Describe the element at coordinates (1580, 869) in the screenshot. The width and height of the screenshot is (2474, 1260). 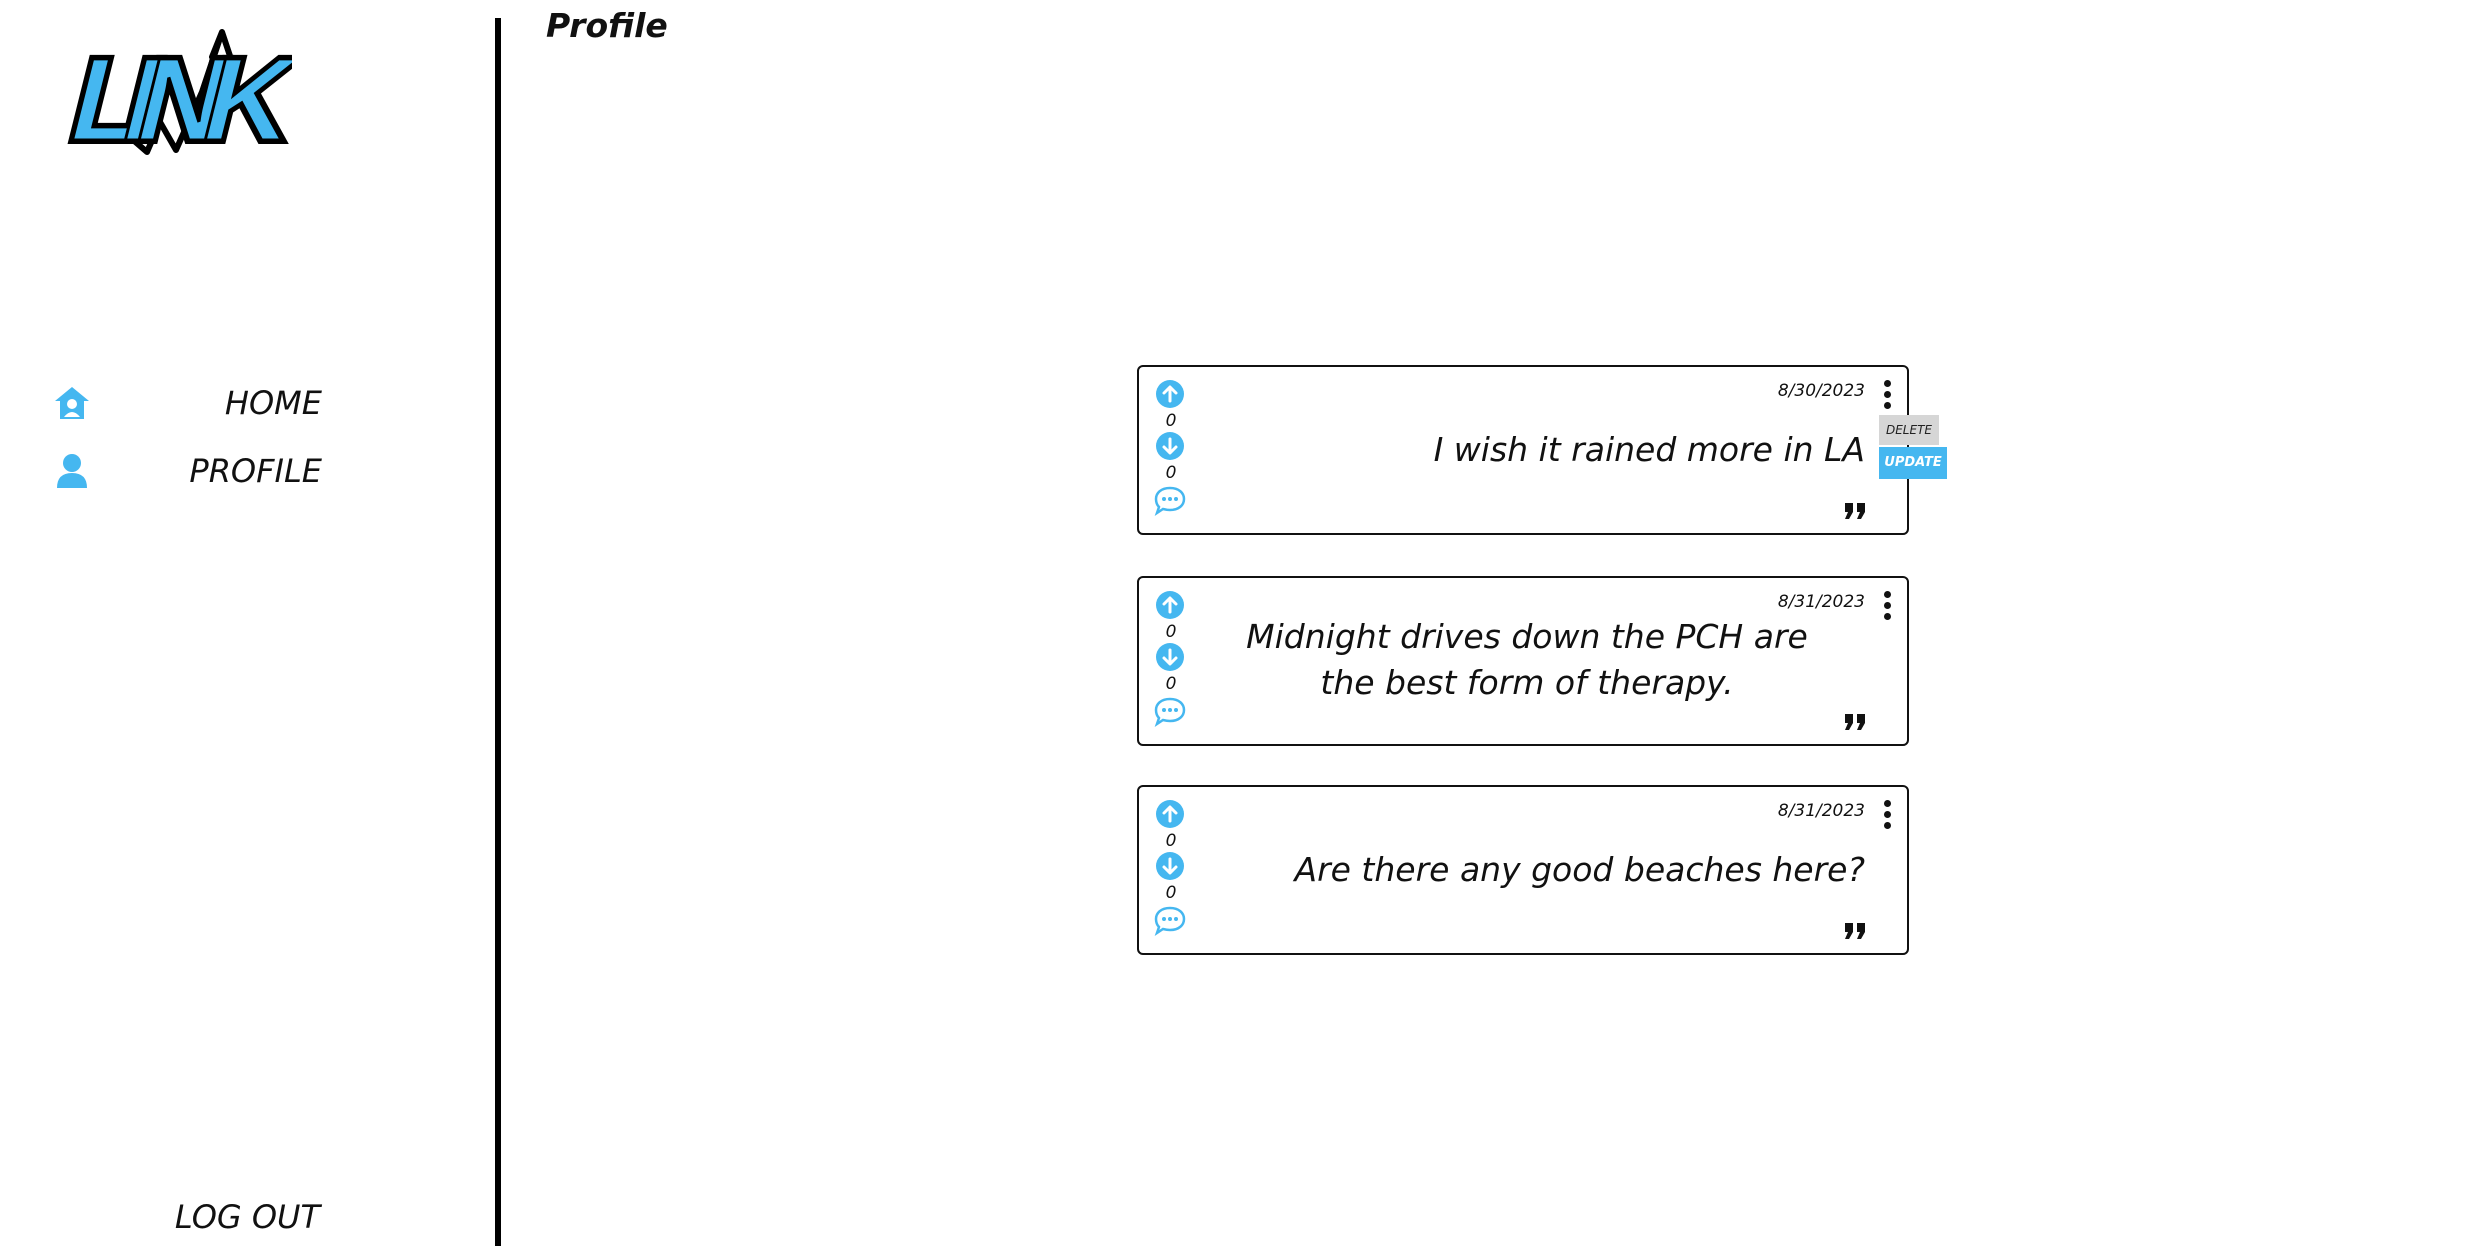
I see `post-text: Are there any good beaches here?` at that location.